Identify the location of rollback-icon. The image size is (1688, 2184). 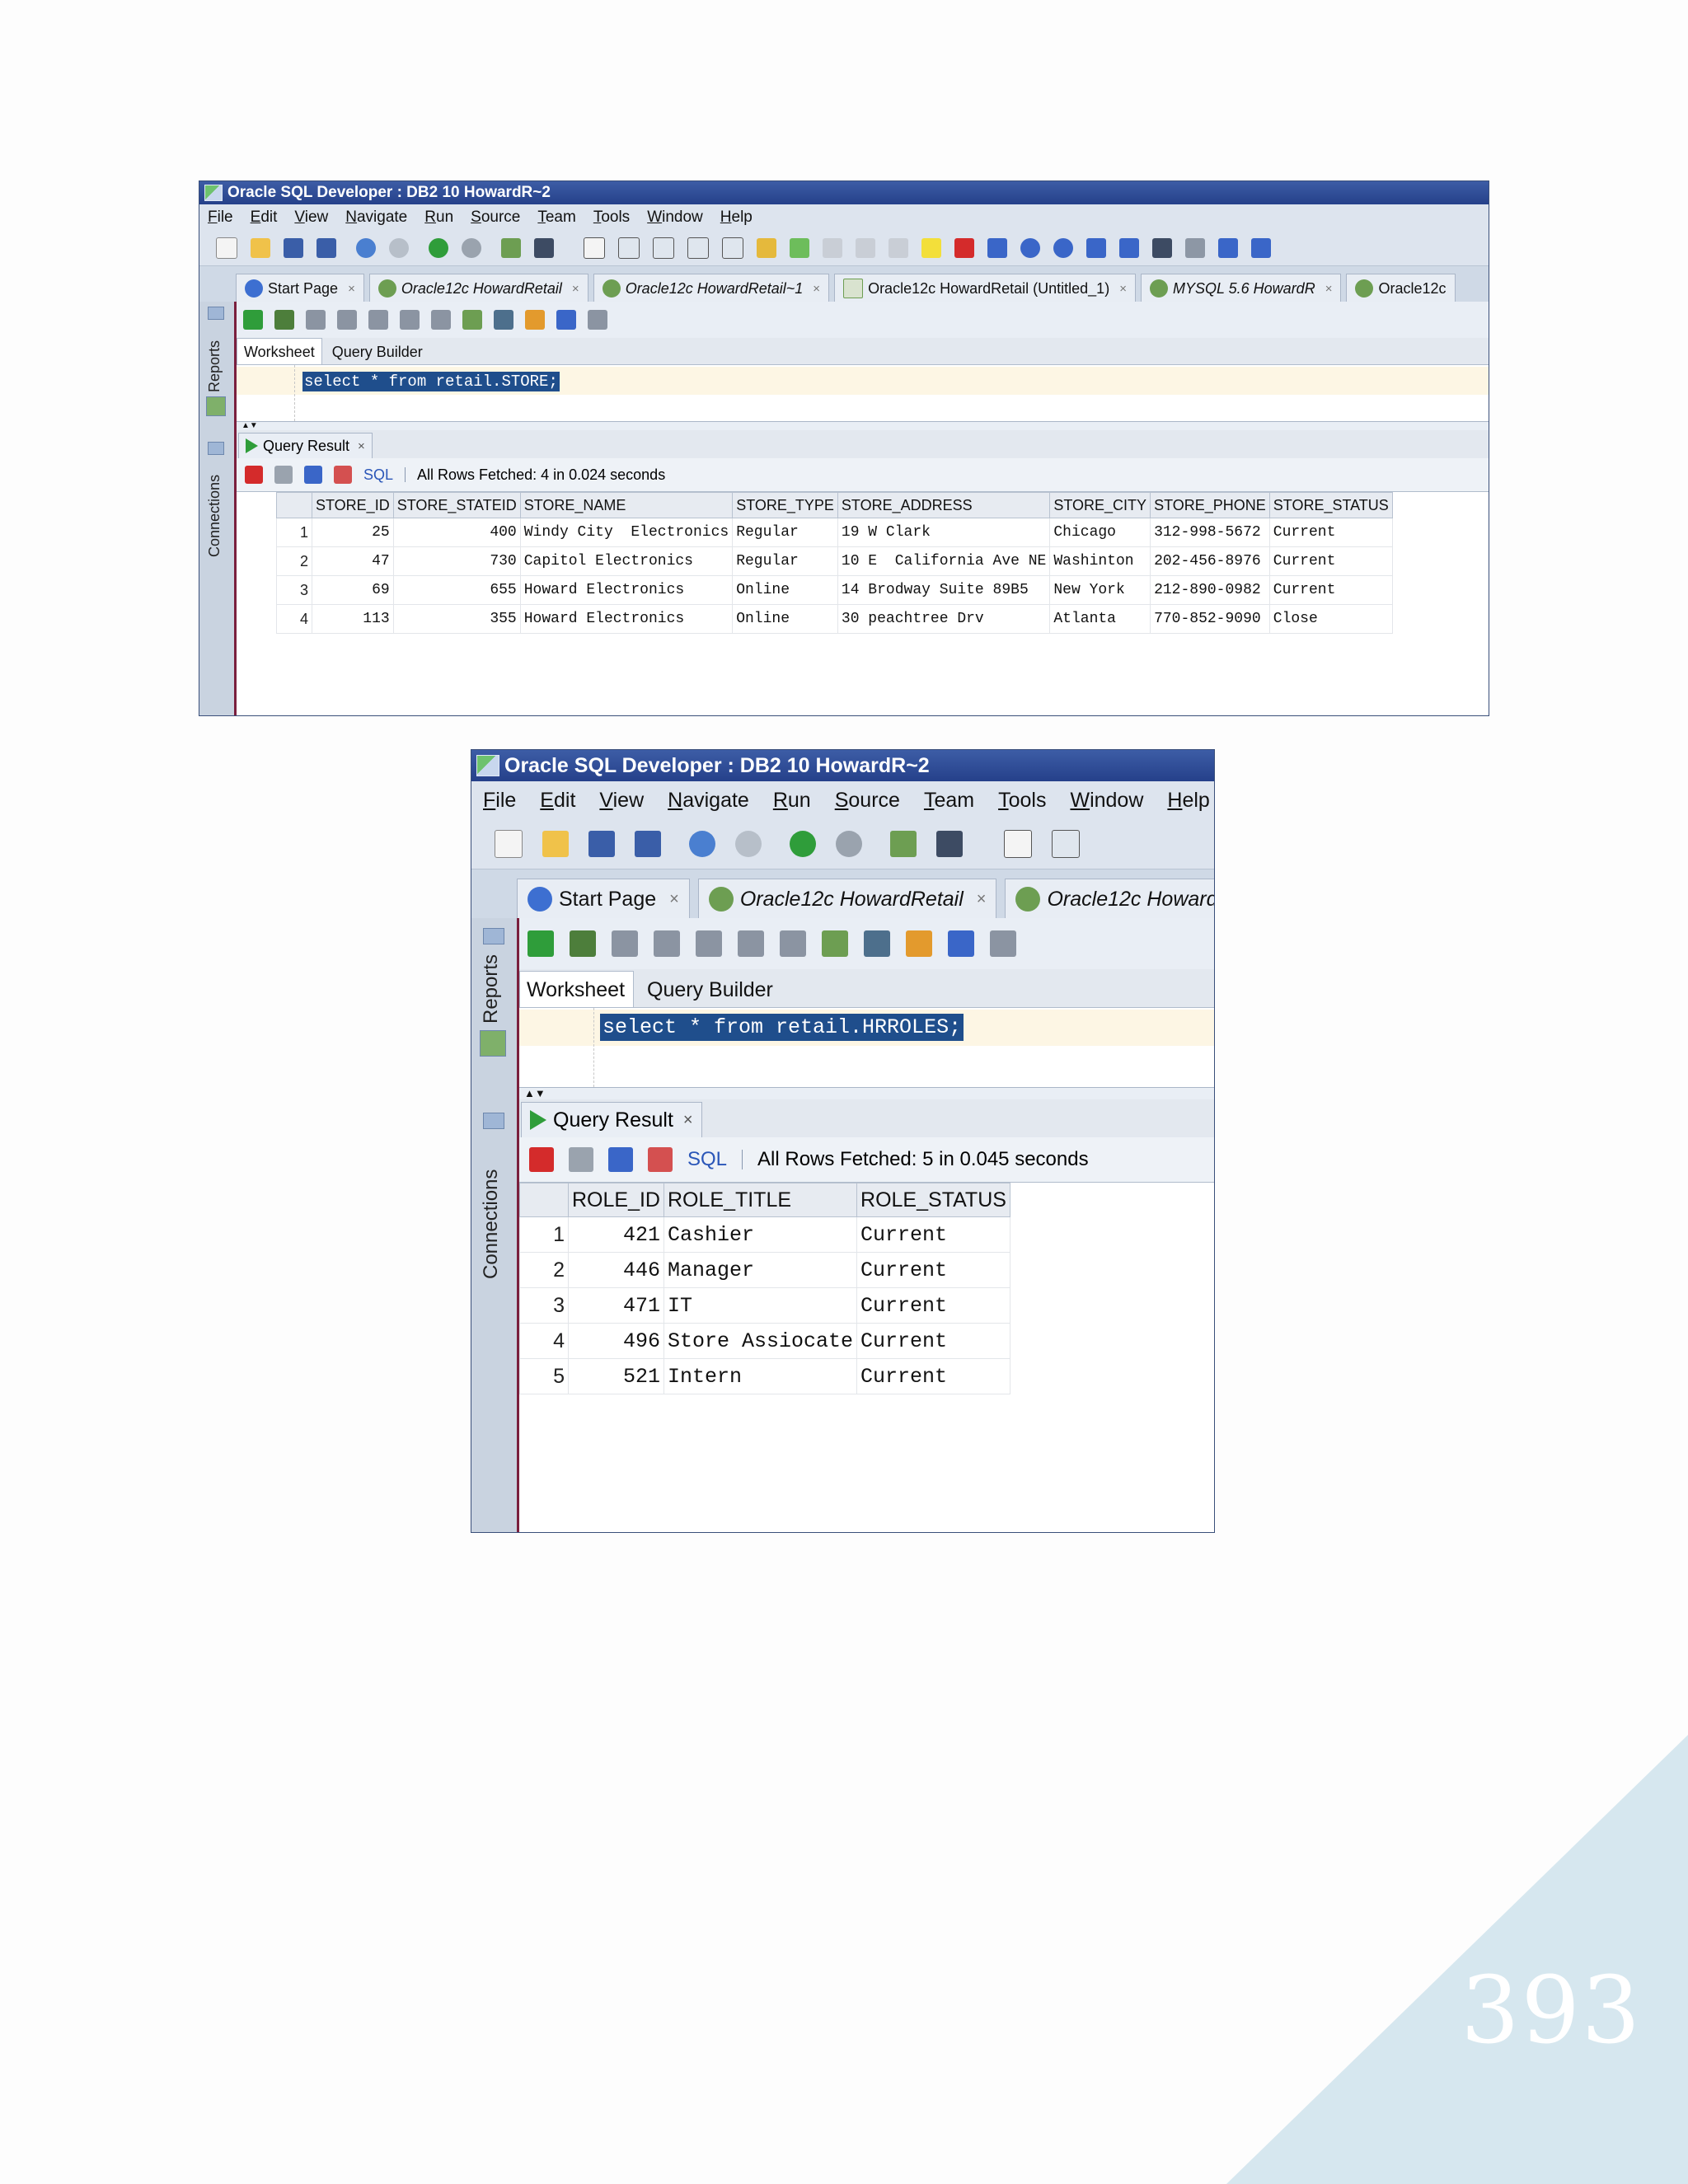
(667, 943).